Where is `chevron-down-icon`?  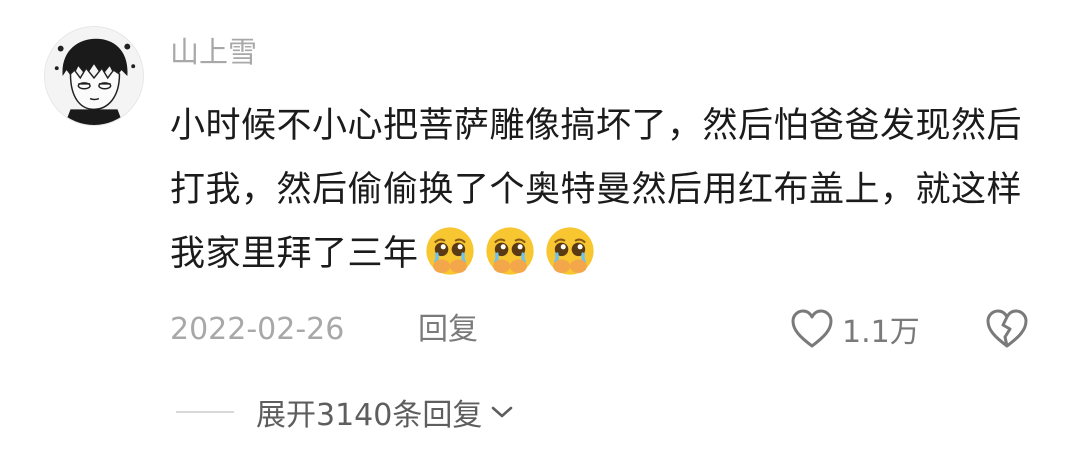
chevron-down-icon is located at coordinates (502, 412).